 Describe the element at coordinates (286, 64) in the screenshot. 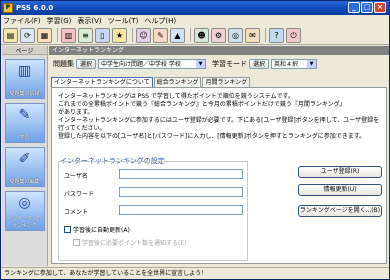

I see `study-mode-value: 英和４択` at that location.